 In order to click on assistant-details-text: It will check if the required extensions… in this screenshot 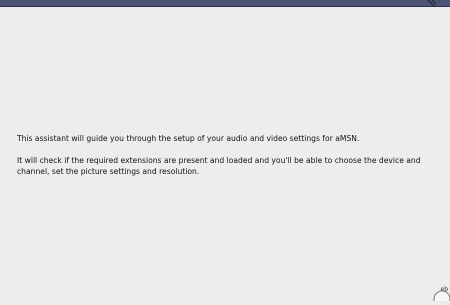, I will do `click(219, 166)`.